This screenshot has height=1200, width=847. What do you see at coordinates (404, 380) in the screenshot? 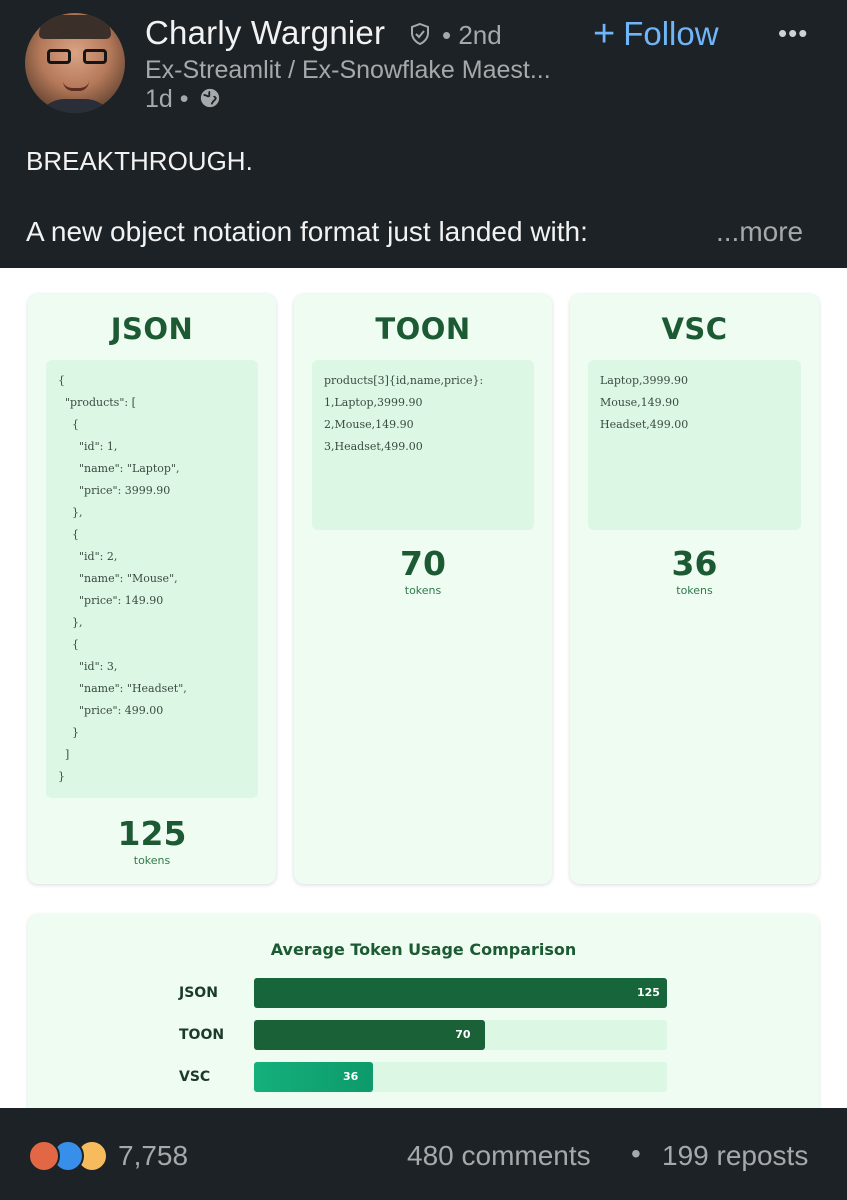
I see `code-line: products[3]{id,name,price}:` at bounding box center [404, 380].